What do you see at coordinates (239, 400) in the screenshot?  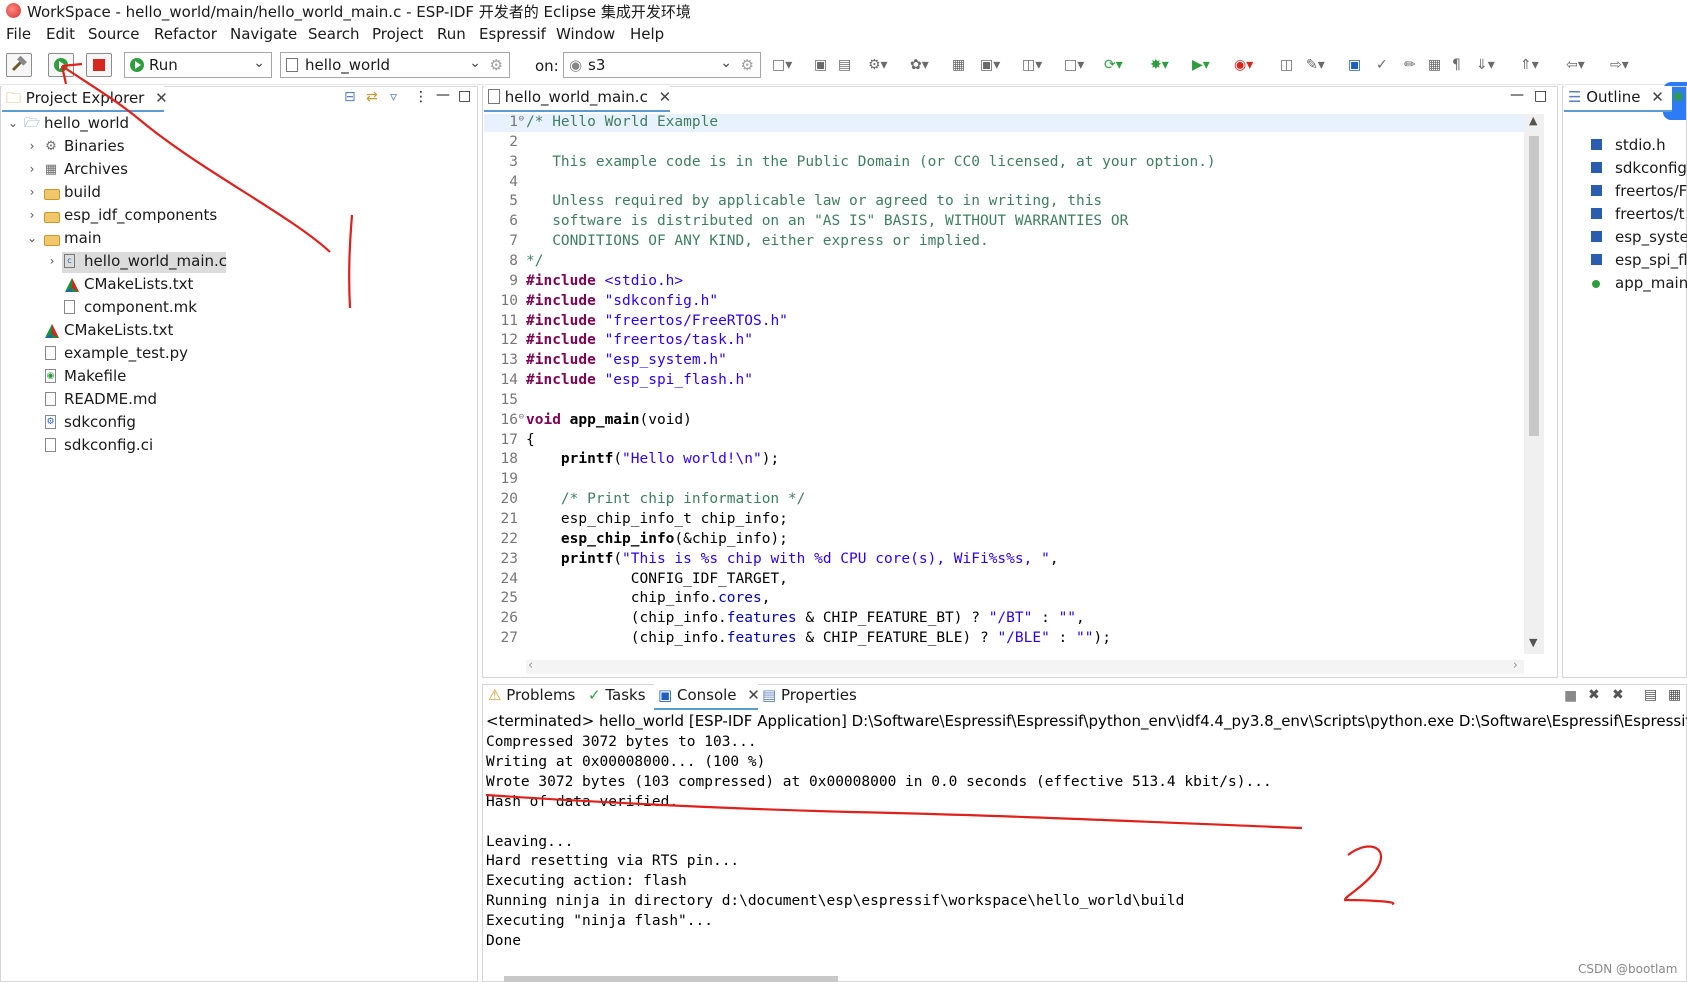 I see `tree-item-readme: README.md` at bounding box center [239, 400].